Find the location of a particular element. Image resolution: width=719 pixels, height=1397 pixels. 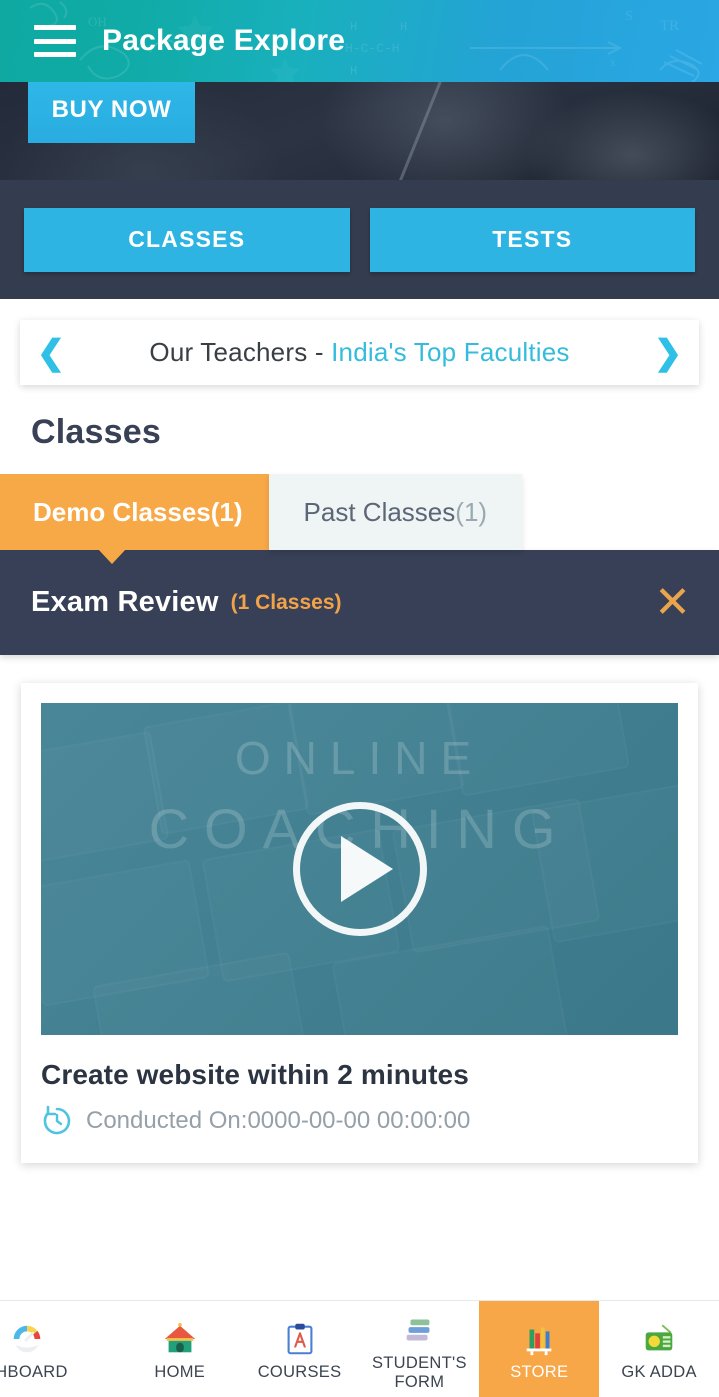

teachers-banner-highlight: India's Top Faculties is located at coordinates (450, 352).